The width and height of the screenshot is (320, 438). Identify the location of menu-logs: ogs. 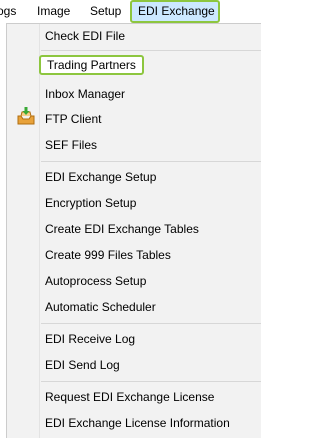
(8, 11).